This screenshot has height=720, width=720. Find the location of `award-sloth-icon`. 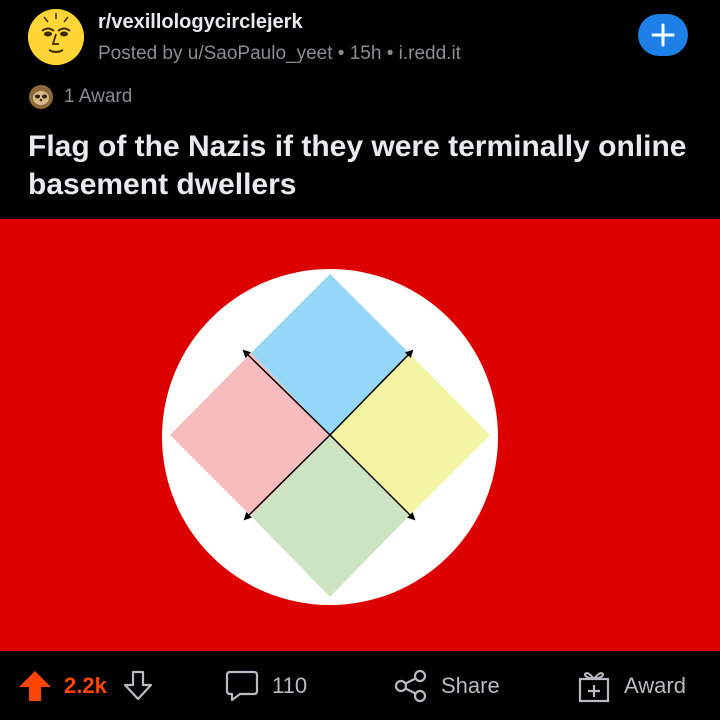

award-sloth-icon is located at coordinates (41, 97).